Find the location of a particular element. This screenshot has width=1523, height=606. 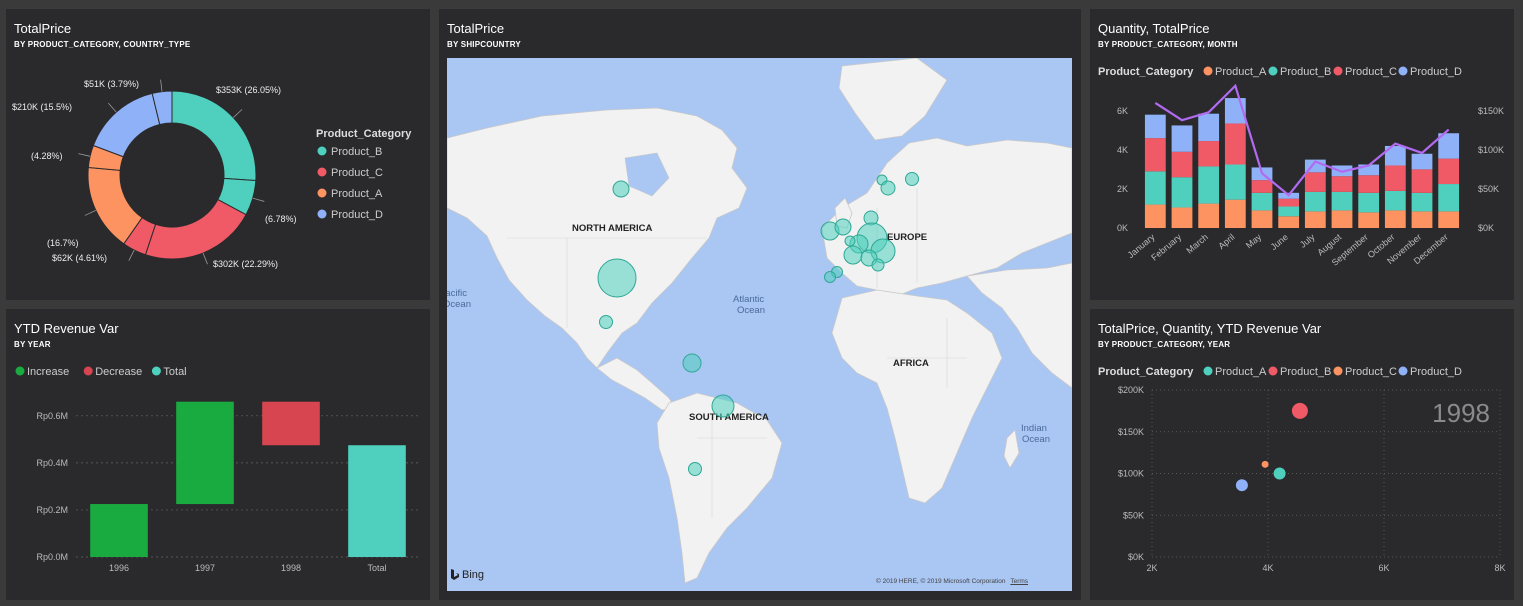

play-axis-label: 1998 is located at coordinates (1461, 413).